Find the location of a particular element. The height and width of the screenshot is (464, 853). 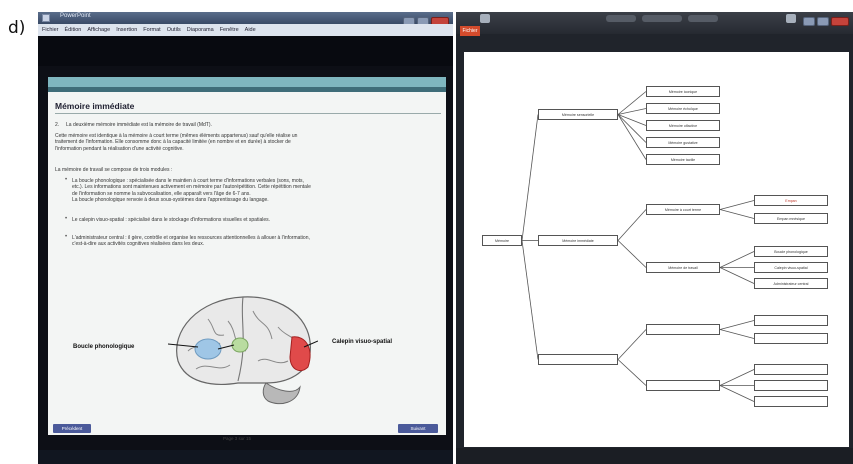

status-bar is located at coordinates (654, 456).